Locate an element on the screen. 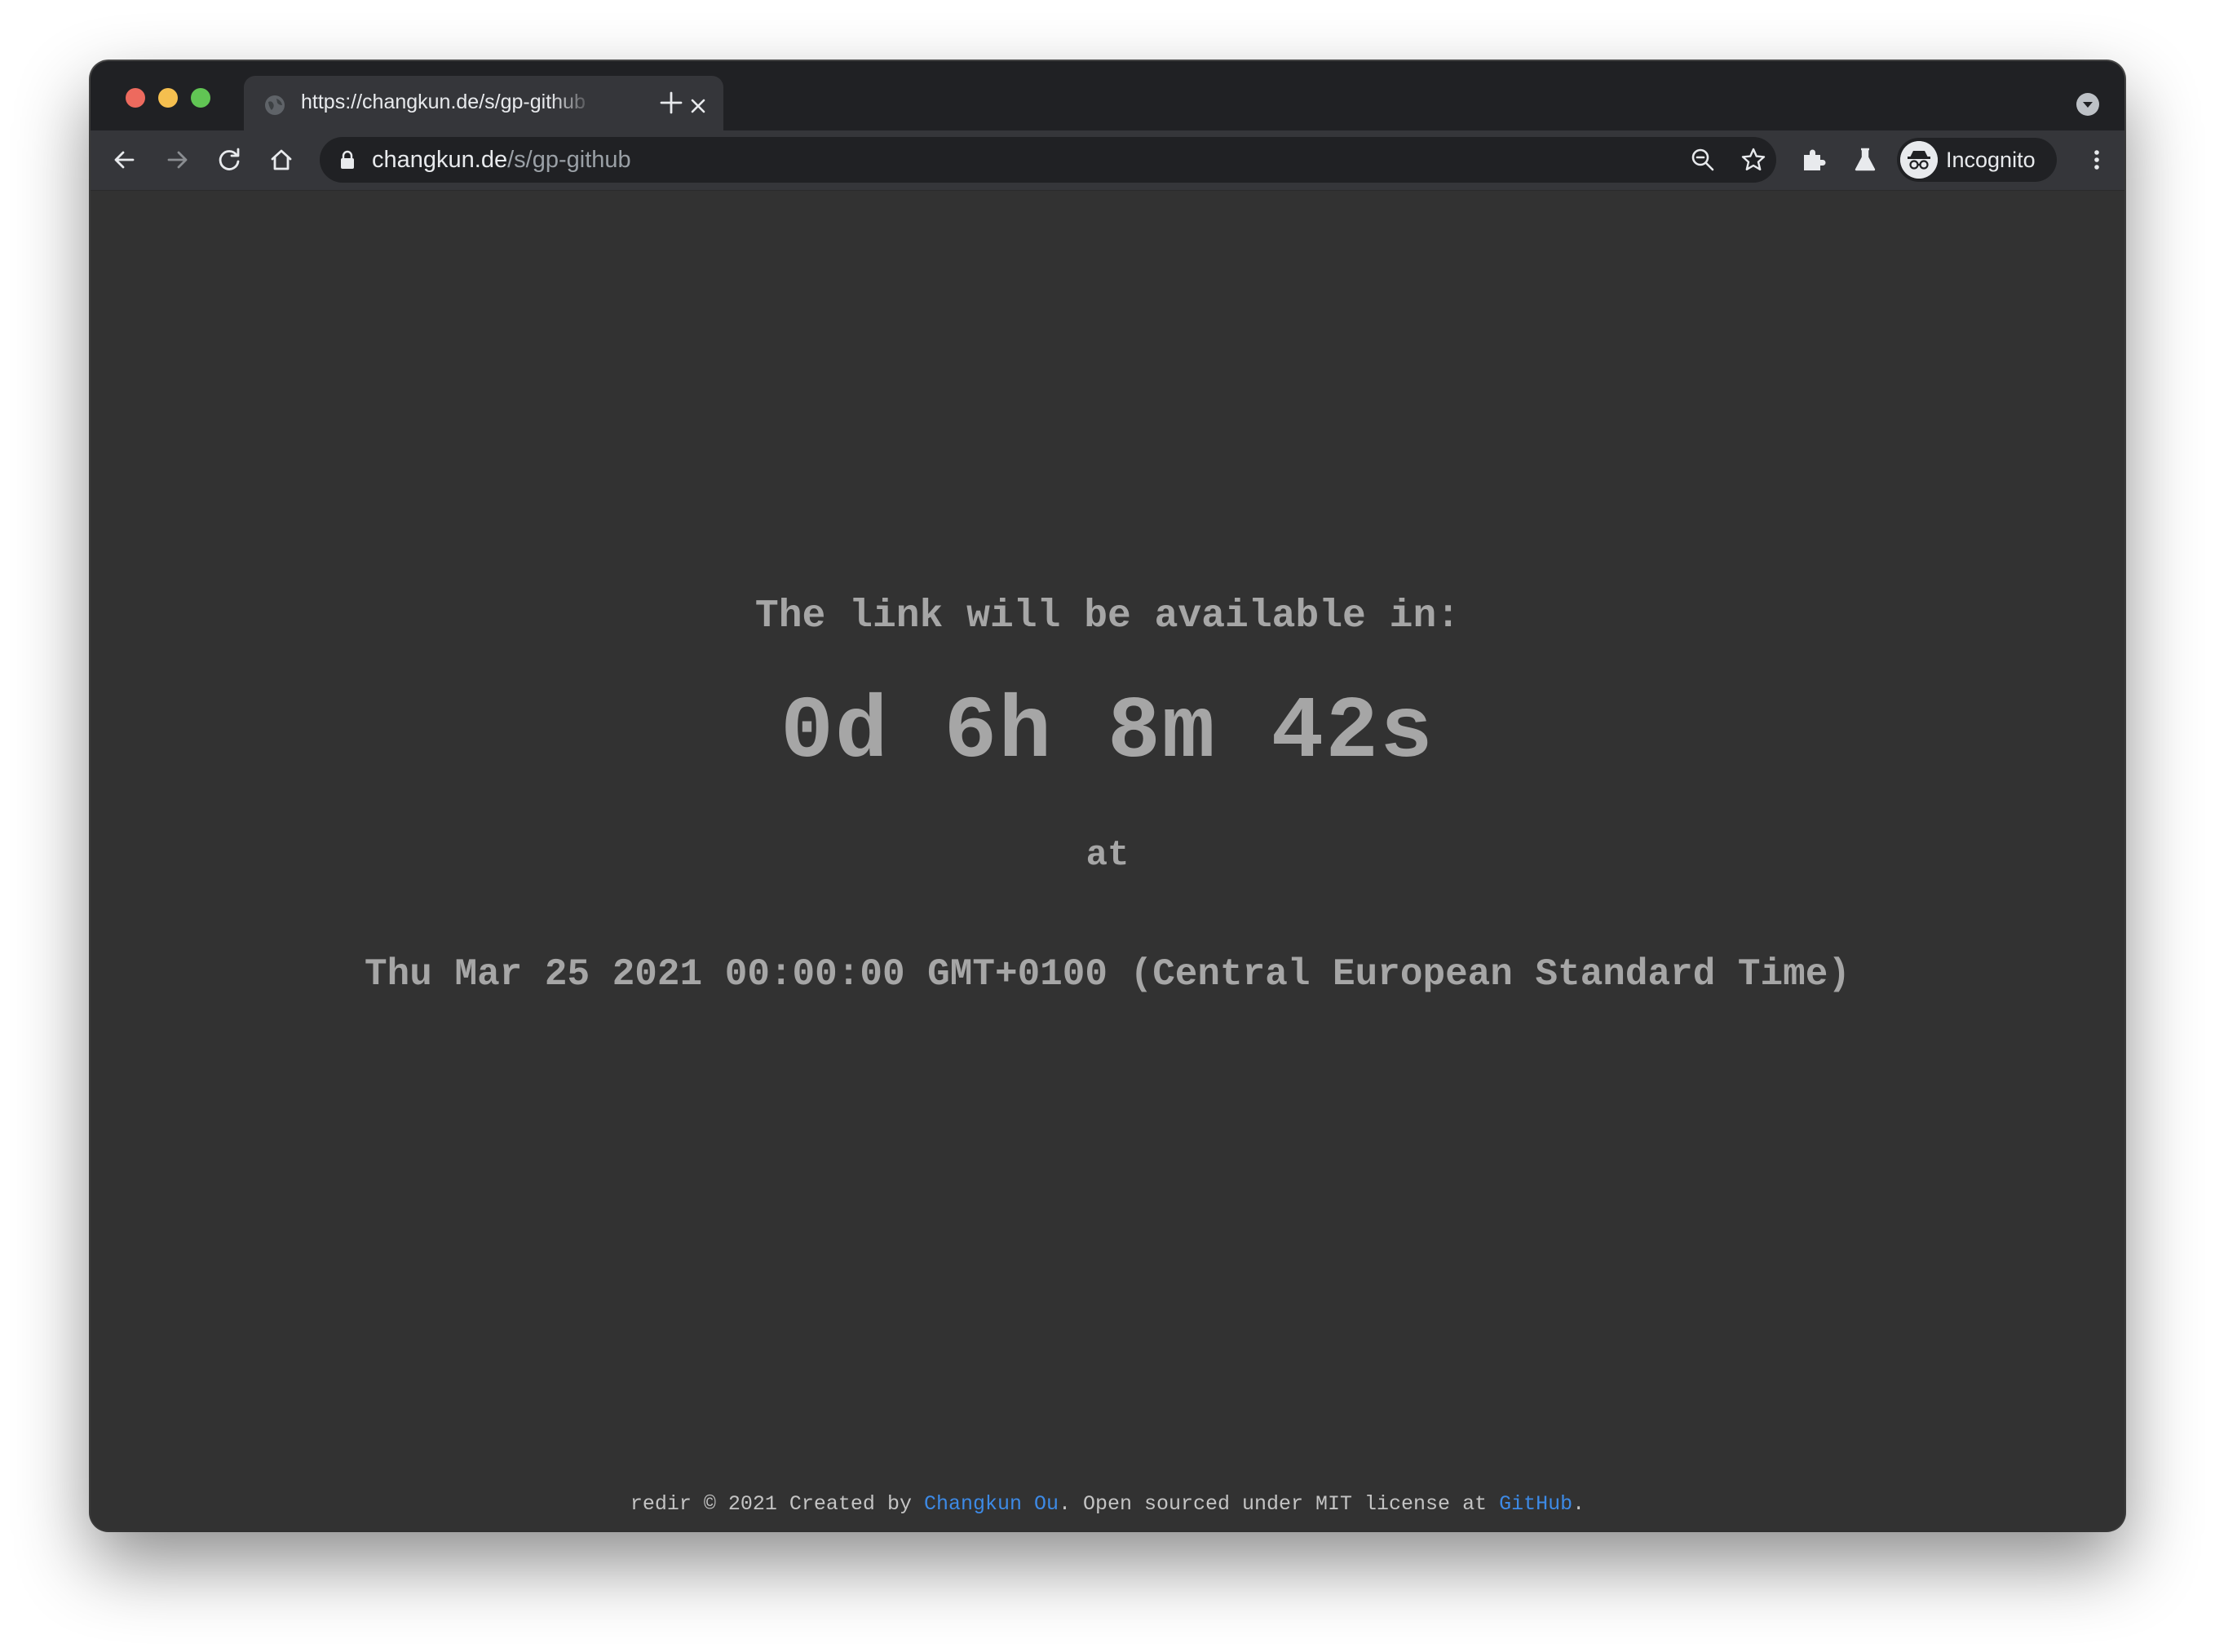 The width and height of the screenshot is (2215, 1652). home-icon is located at coordinates (281, 159).